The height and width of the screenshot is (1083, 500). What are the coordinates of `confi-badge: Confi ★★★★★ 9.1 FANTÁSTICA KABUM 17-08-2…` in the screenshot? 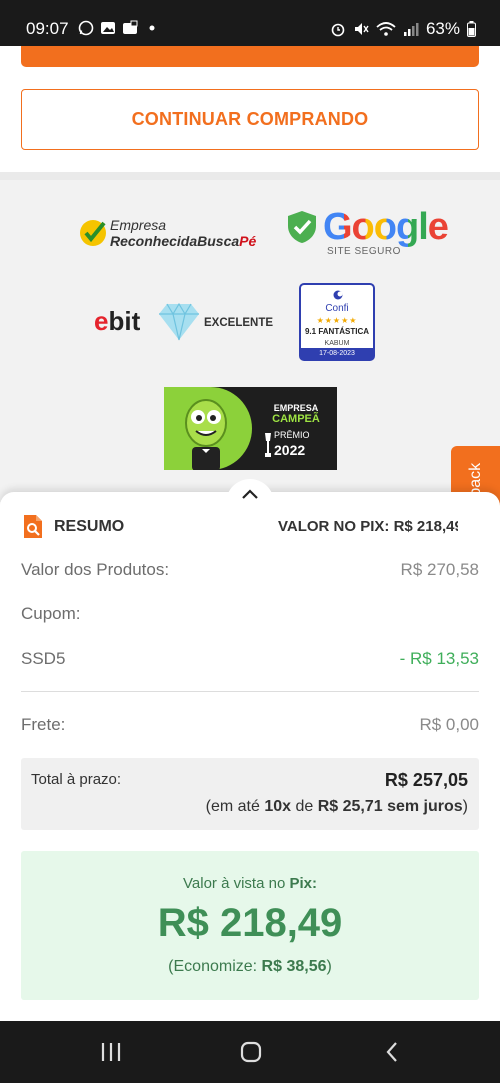 It's located at (337, 322).